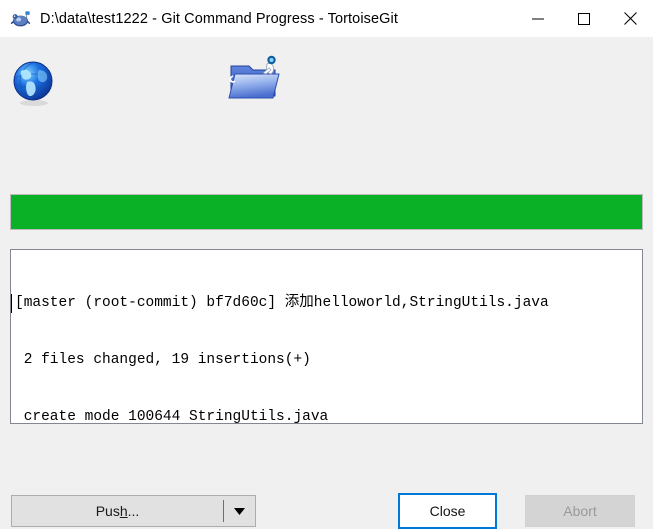  I want to click on dialog-button-row: Pus h... Close Abort, so click(326, 493).